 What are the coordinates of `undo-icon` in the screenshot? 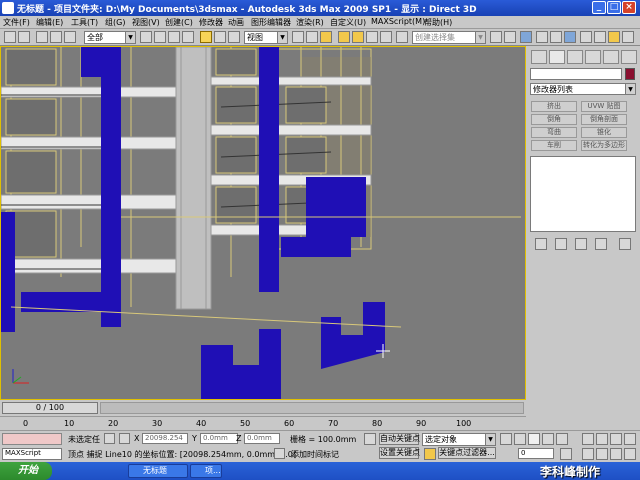 It's located at (10, 37).